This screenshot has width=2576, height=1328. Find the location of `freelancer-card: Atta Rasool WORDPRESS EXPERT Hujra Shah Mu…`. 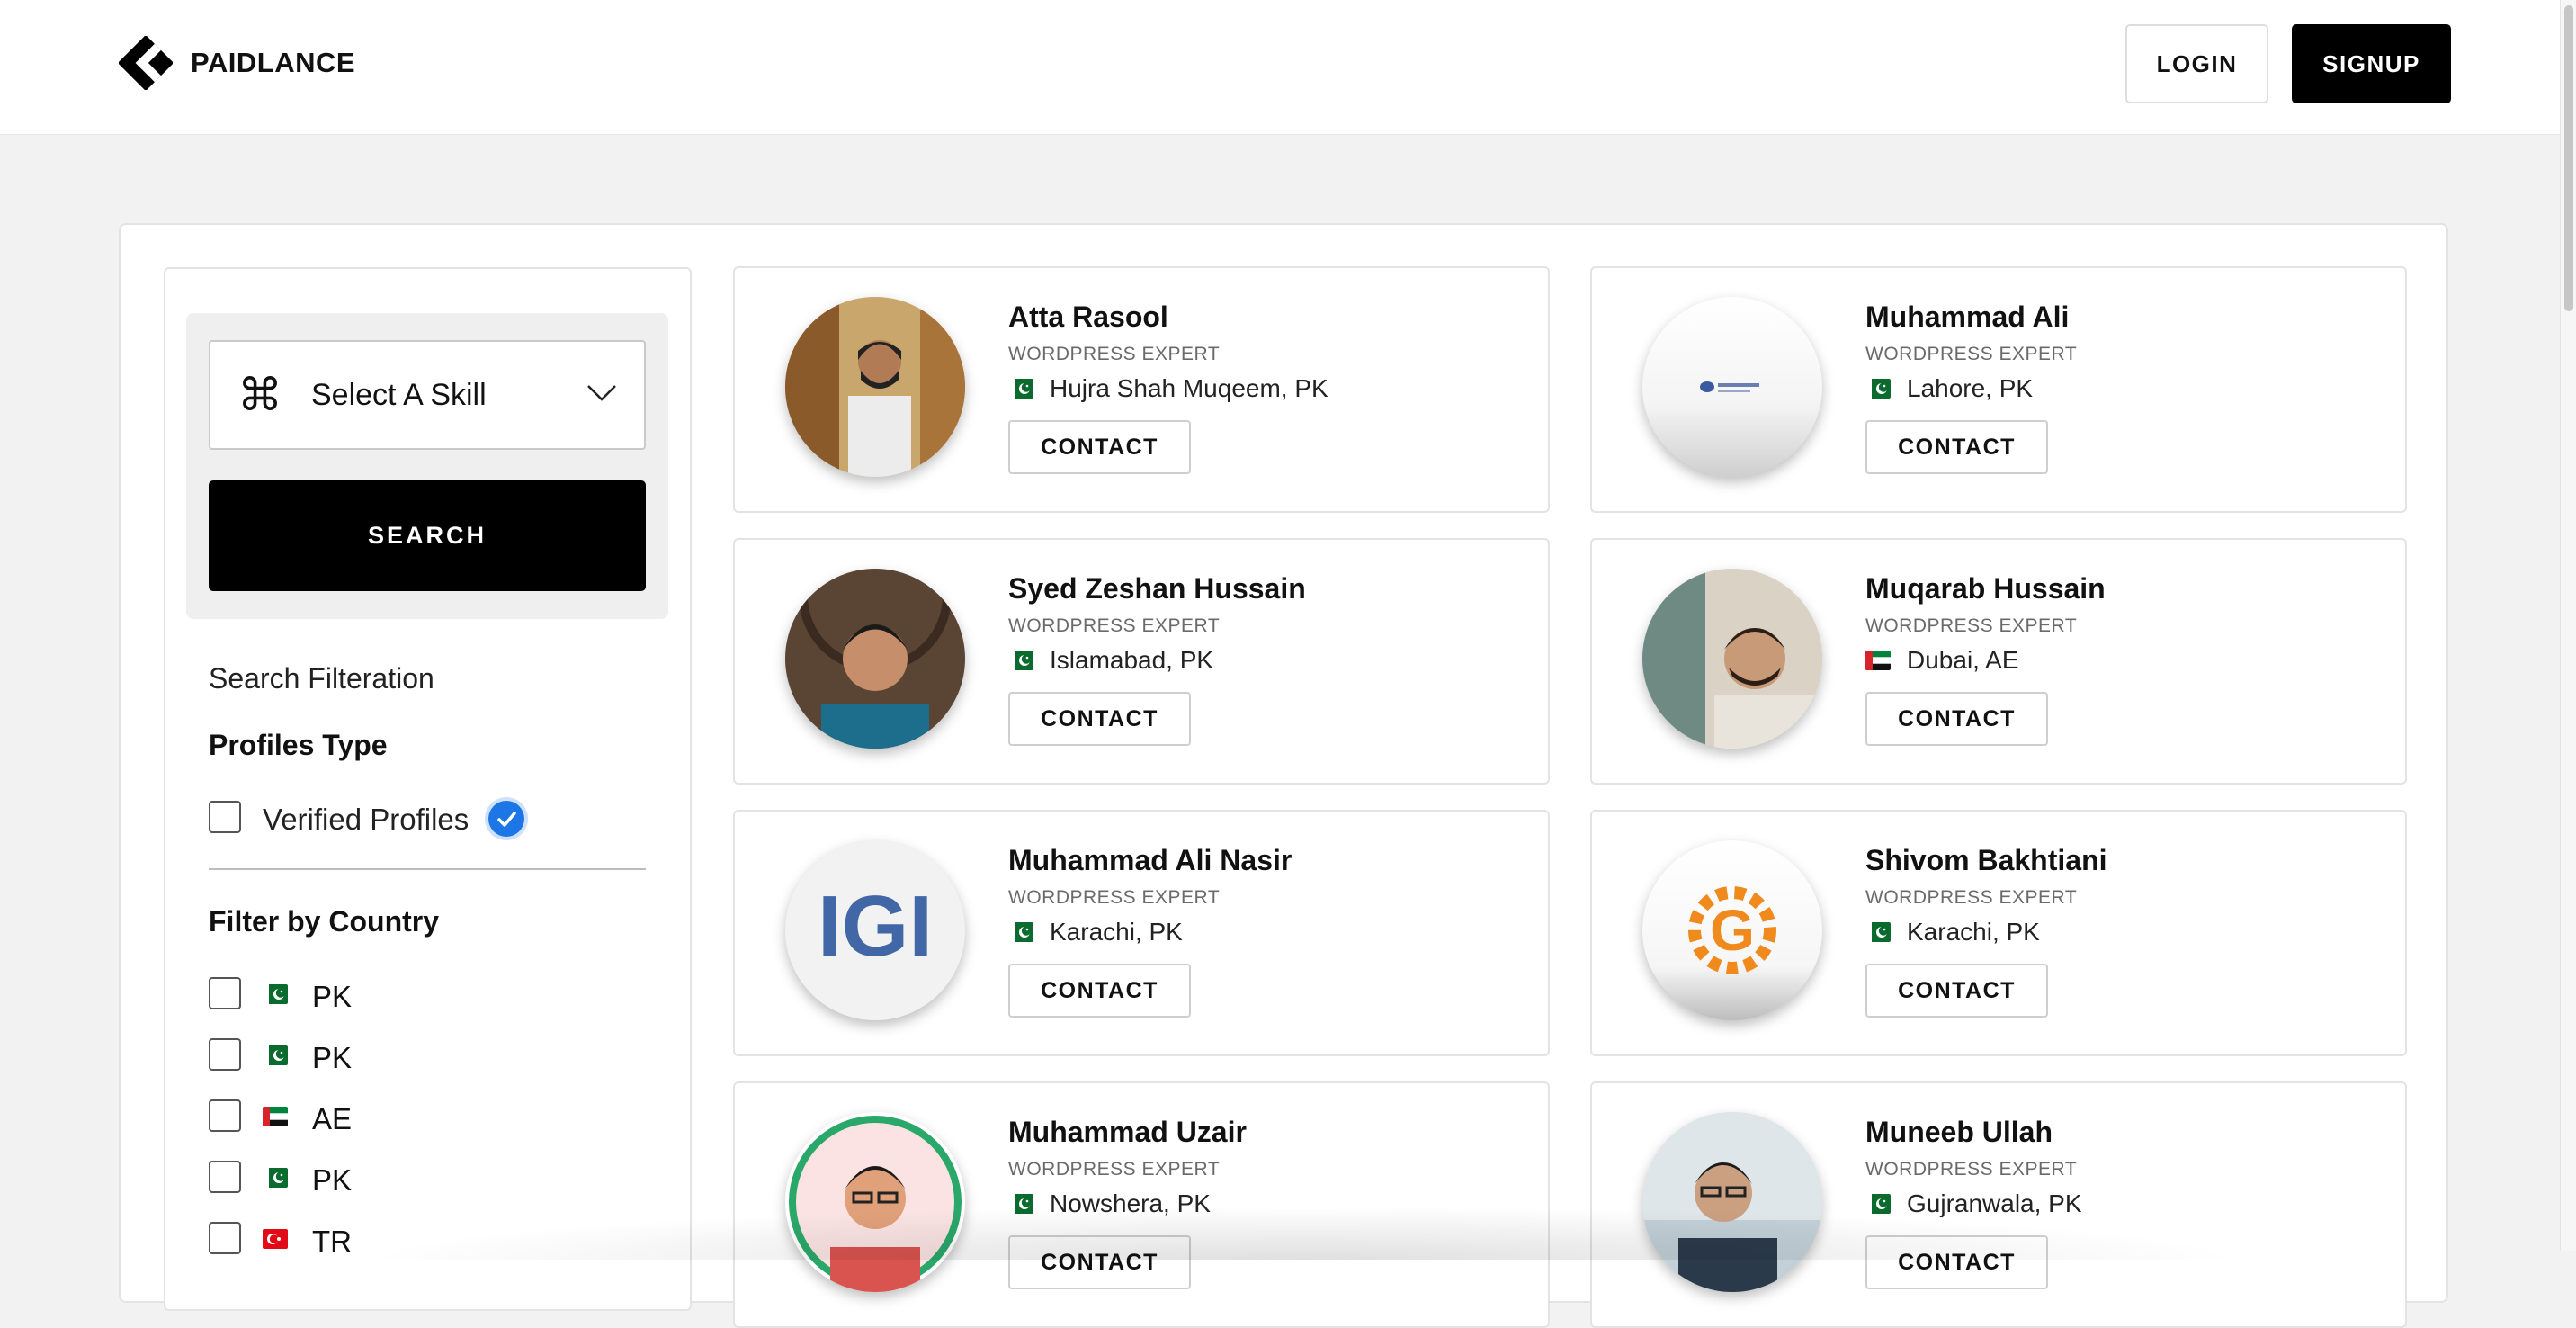

freelancer-card: Atta Rasool WORDPRESS EXPERT Hujra Shah Mu… is located at coordinates (1141, 389).